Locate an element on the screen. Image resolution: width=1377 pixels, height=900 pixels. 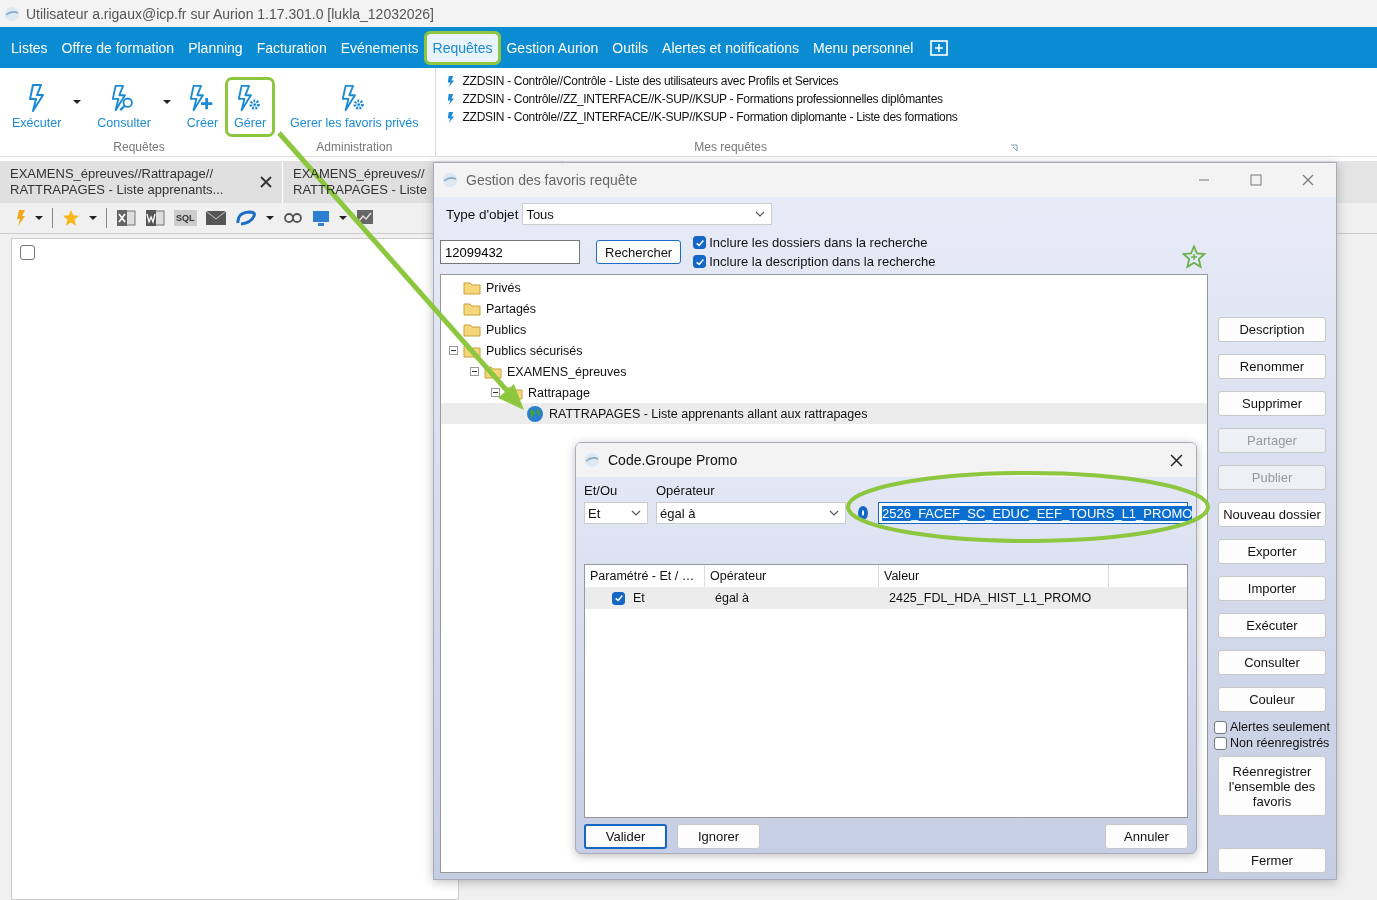
action-button: Exporter is located at coordinates (1272, 551).